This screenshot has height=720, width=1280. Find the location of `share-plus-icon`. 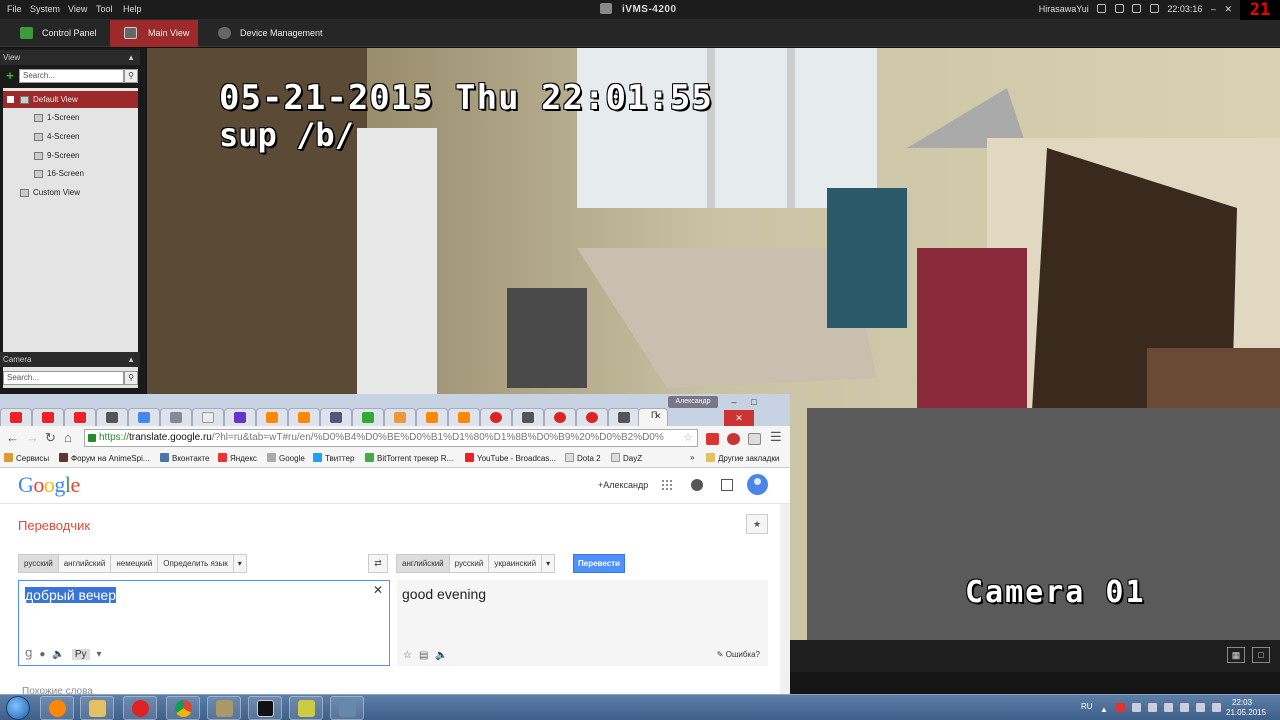

share-plus-icon is located at coordinates (727, 485).